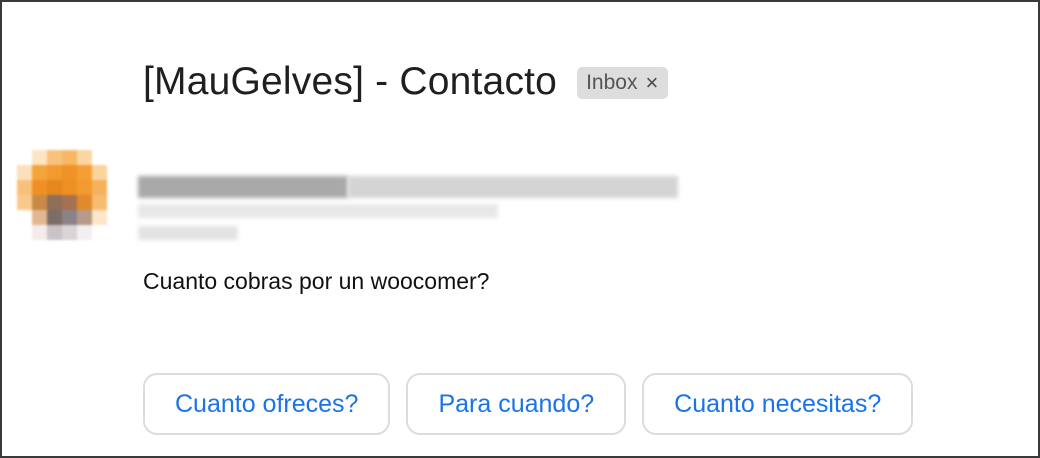 This screenshot has width=1040, height=458. I want to click on inbox-label-text: Inbox, so click(612, 82).